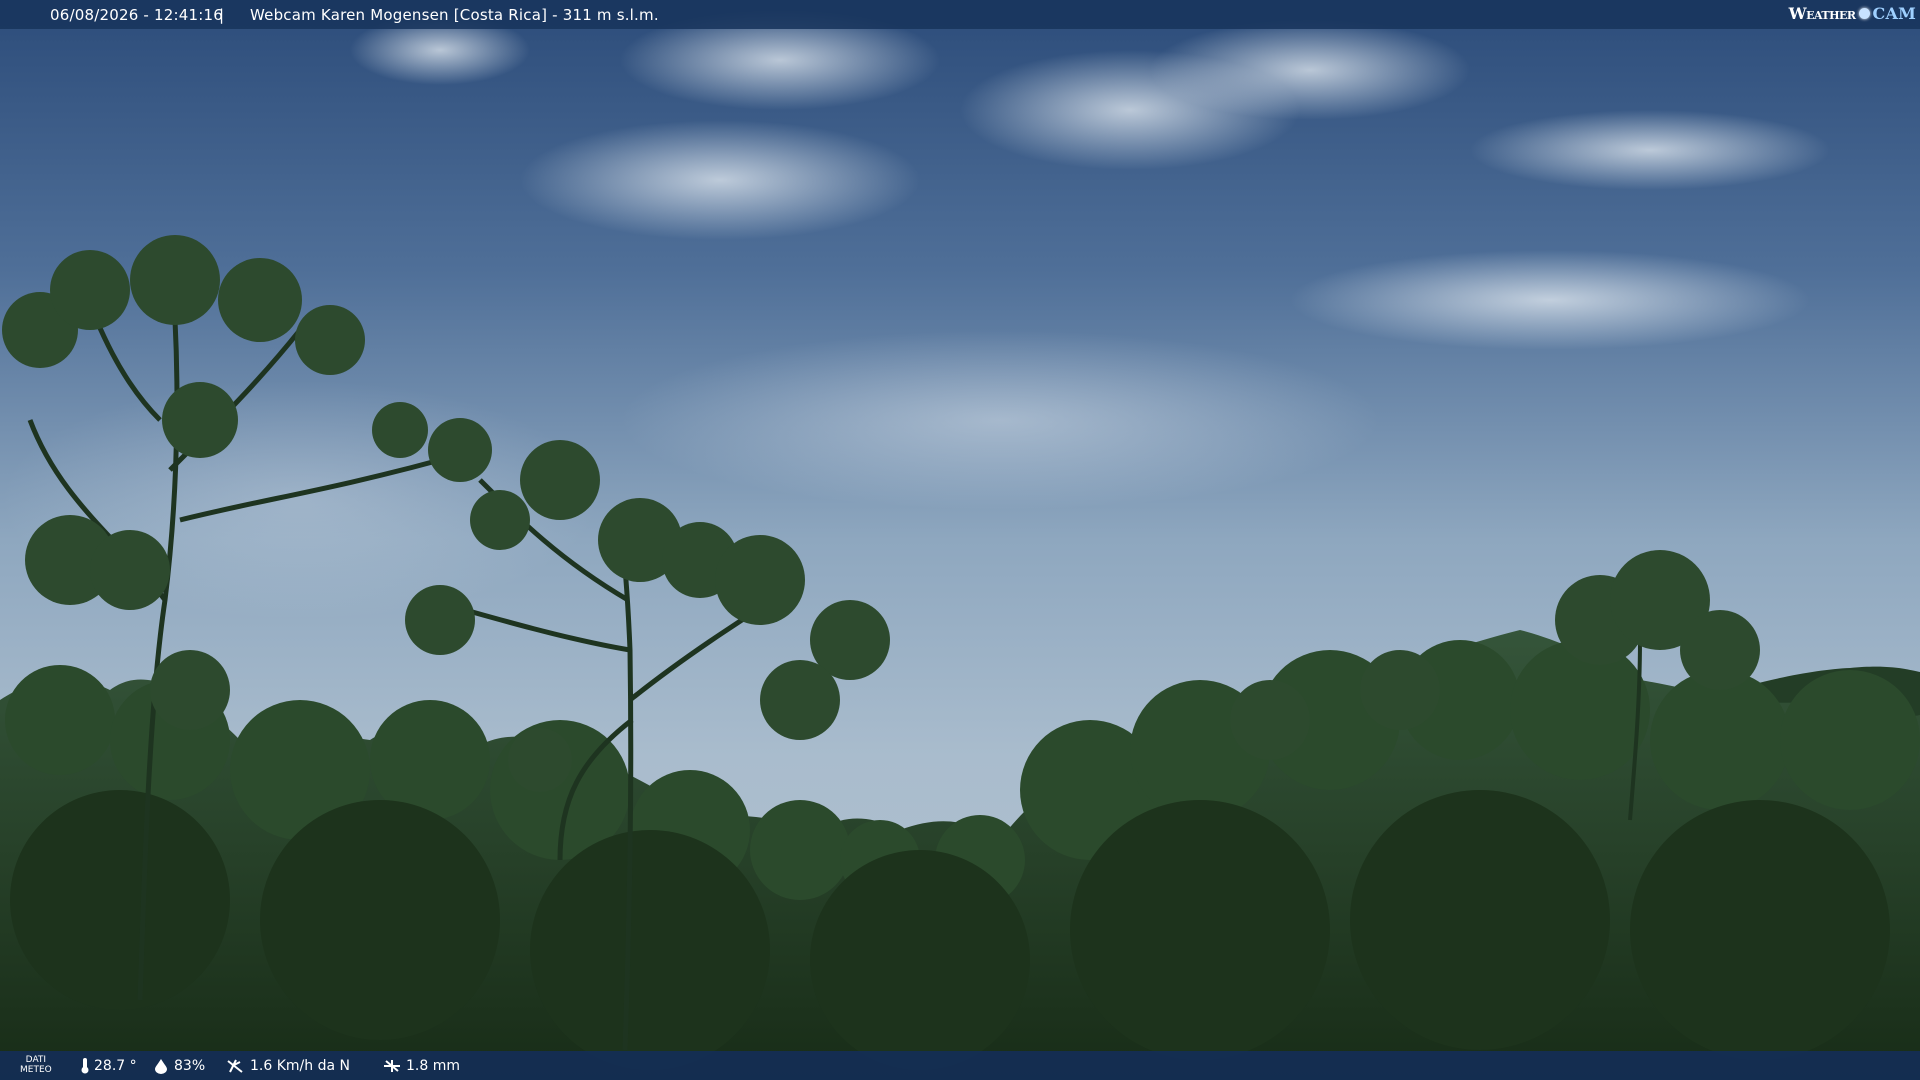 This screenshot has width=1920, height=1080. I want to click on logo-weather-text: Weather, so click(1822, 13).